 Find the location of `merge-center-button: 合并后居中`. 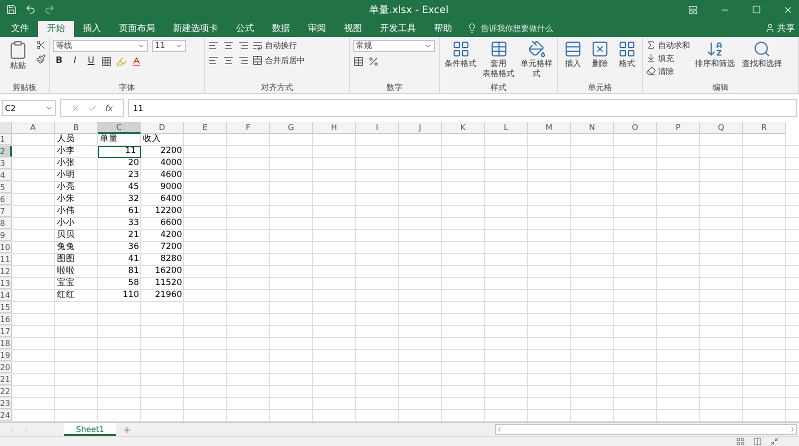

merge-center-button: 合并后居中 is located at coordinates (278, 60).